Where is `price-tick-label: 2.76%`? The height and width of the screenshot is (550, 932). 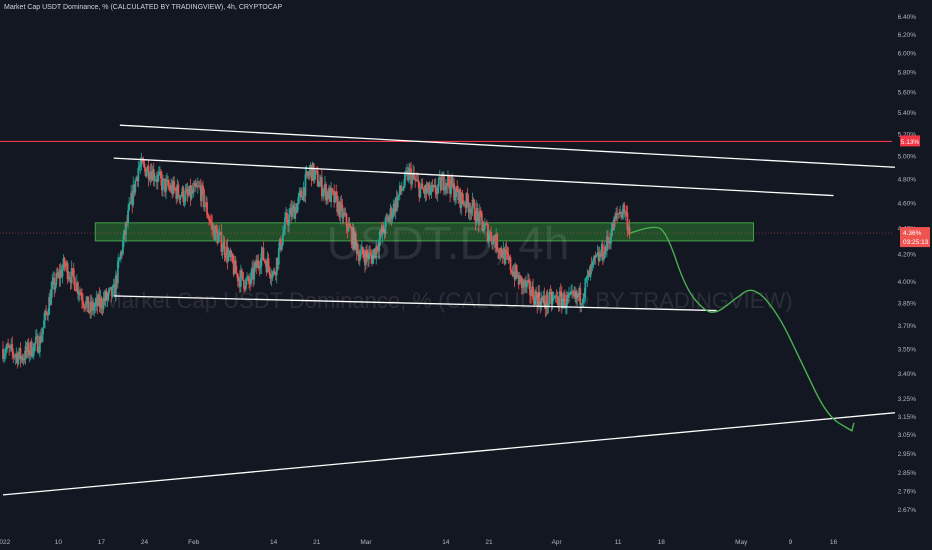
price-tick-label: 2.76% is located at coordinates (907, 491).